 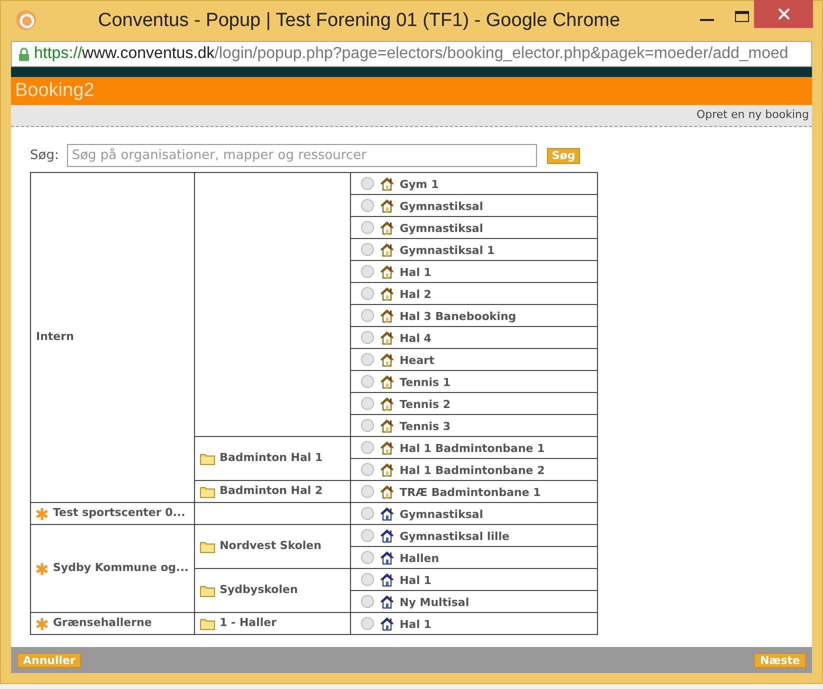 What do you see at coordinates (435, 602) in the screenshot?
I see `resource-name: Ny Multisal` at bounding box center [435, 602].